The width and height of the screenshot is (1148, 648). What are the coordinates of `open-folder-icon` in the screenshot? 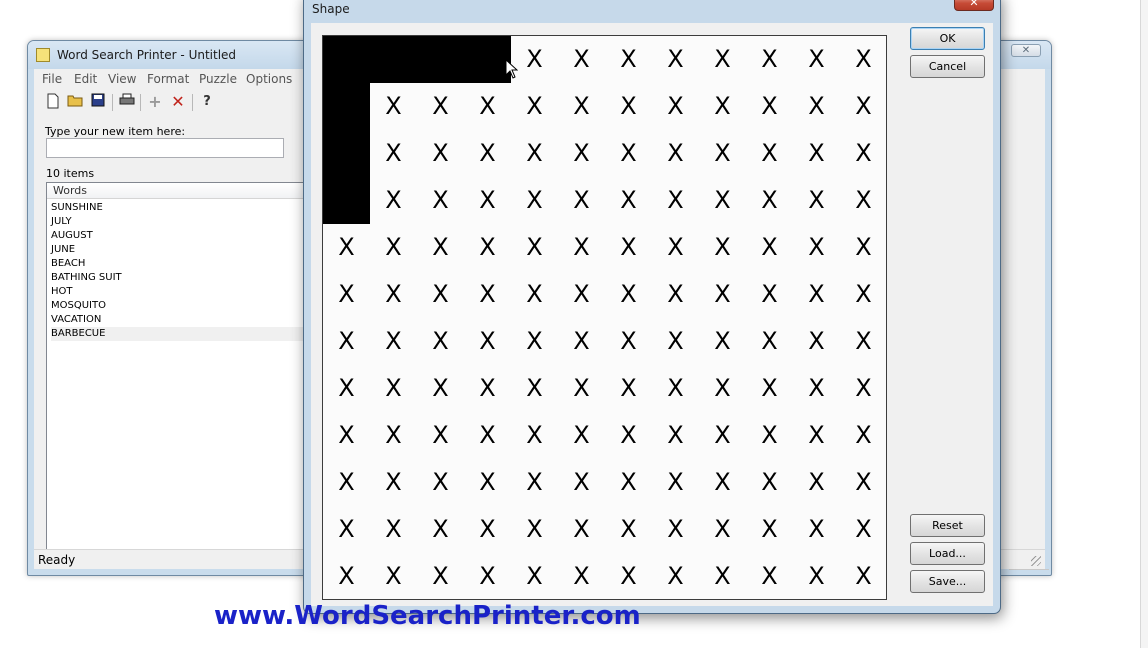 It's located at (75, 102).